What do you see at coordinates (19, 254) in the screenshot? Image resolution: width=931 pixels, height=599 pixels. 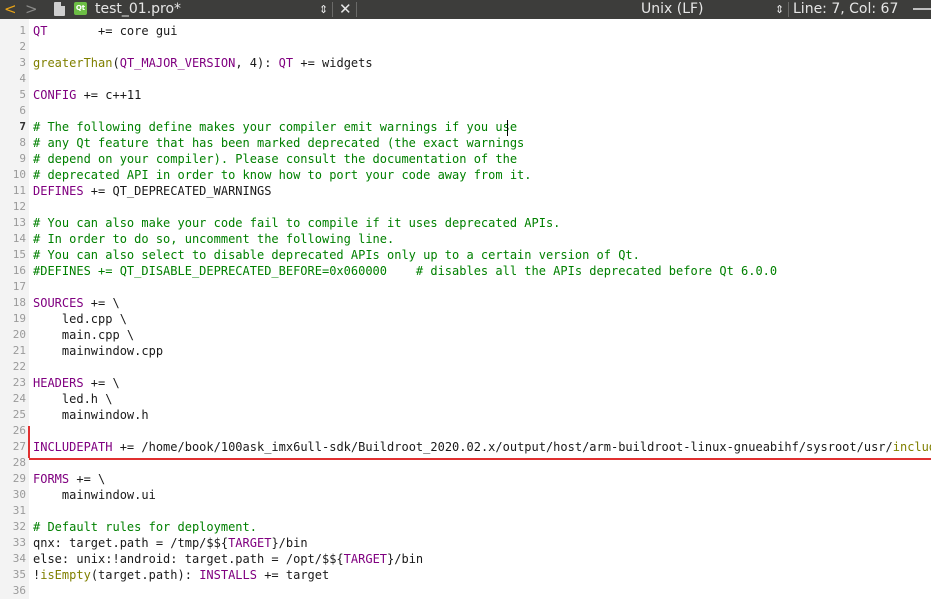 I see `line-number: 15` at bounding box center [19, 254].